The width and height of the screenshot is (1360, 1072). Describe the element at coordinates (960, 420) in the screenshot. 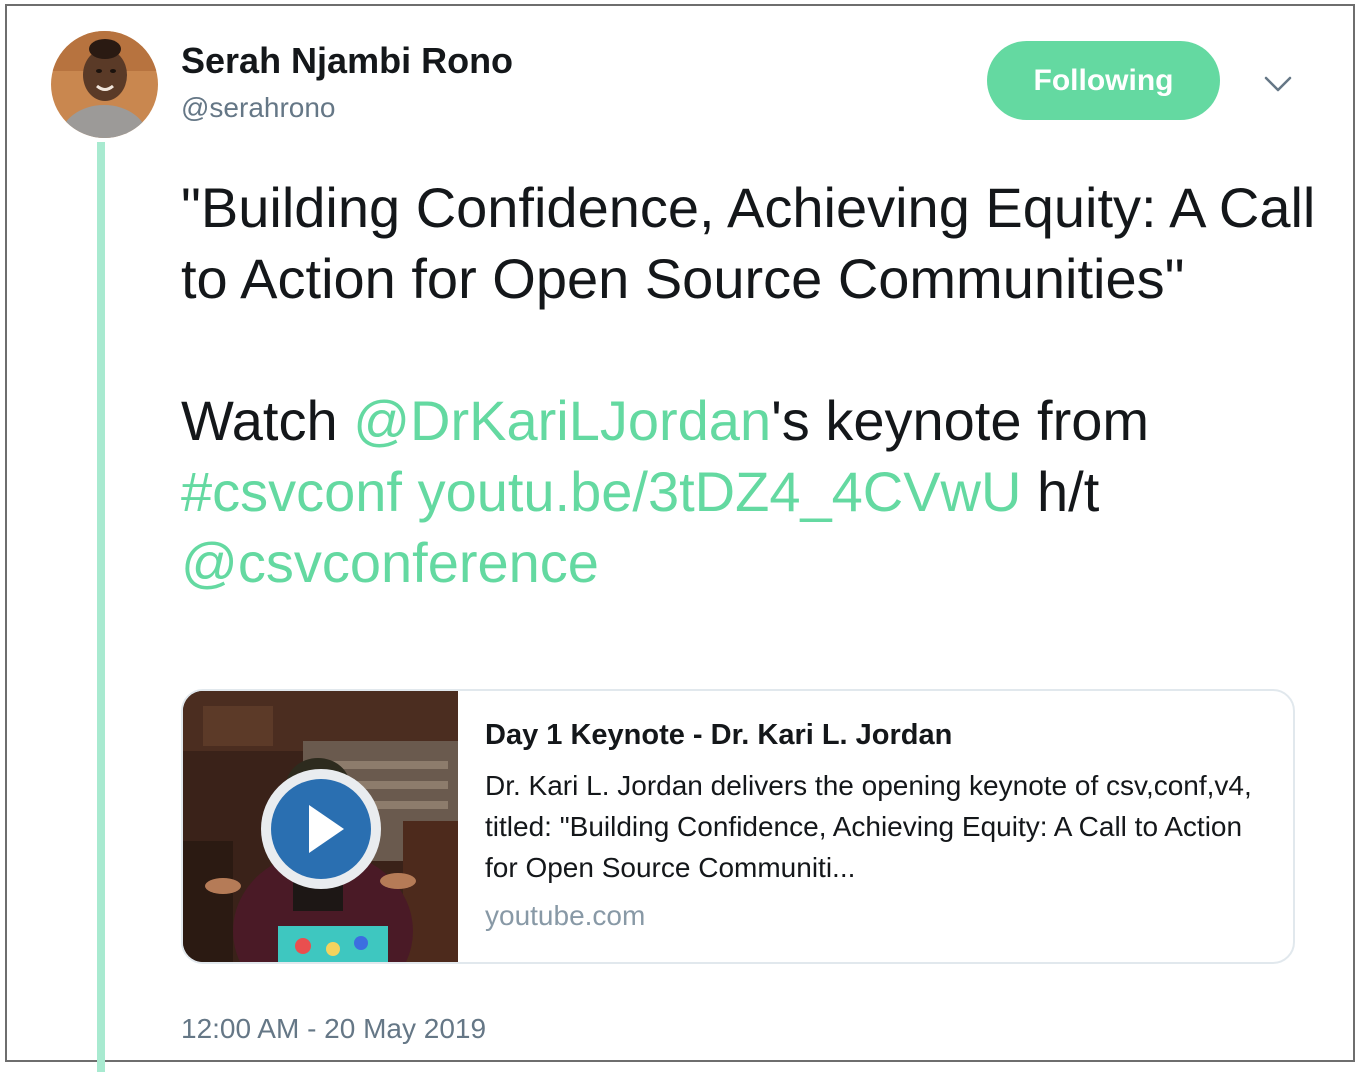

I see `tweet-keynote-text: 's keynote from` at that location.